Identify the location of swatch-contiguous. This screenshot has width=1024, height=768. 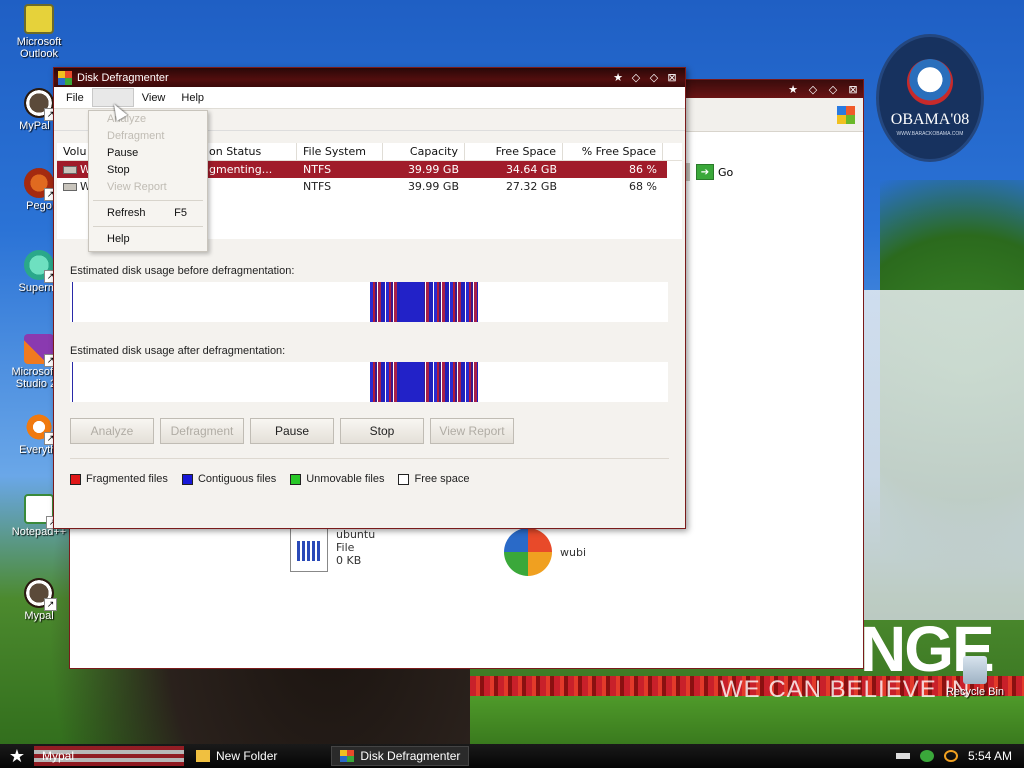
(187, 479).